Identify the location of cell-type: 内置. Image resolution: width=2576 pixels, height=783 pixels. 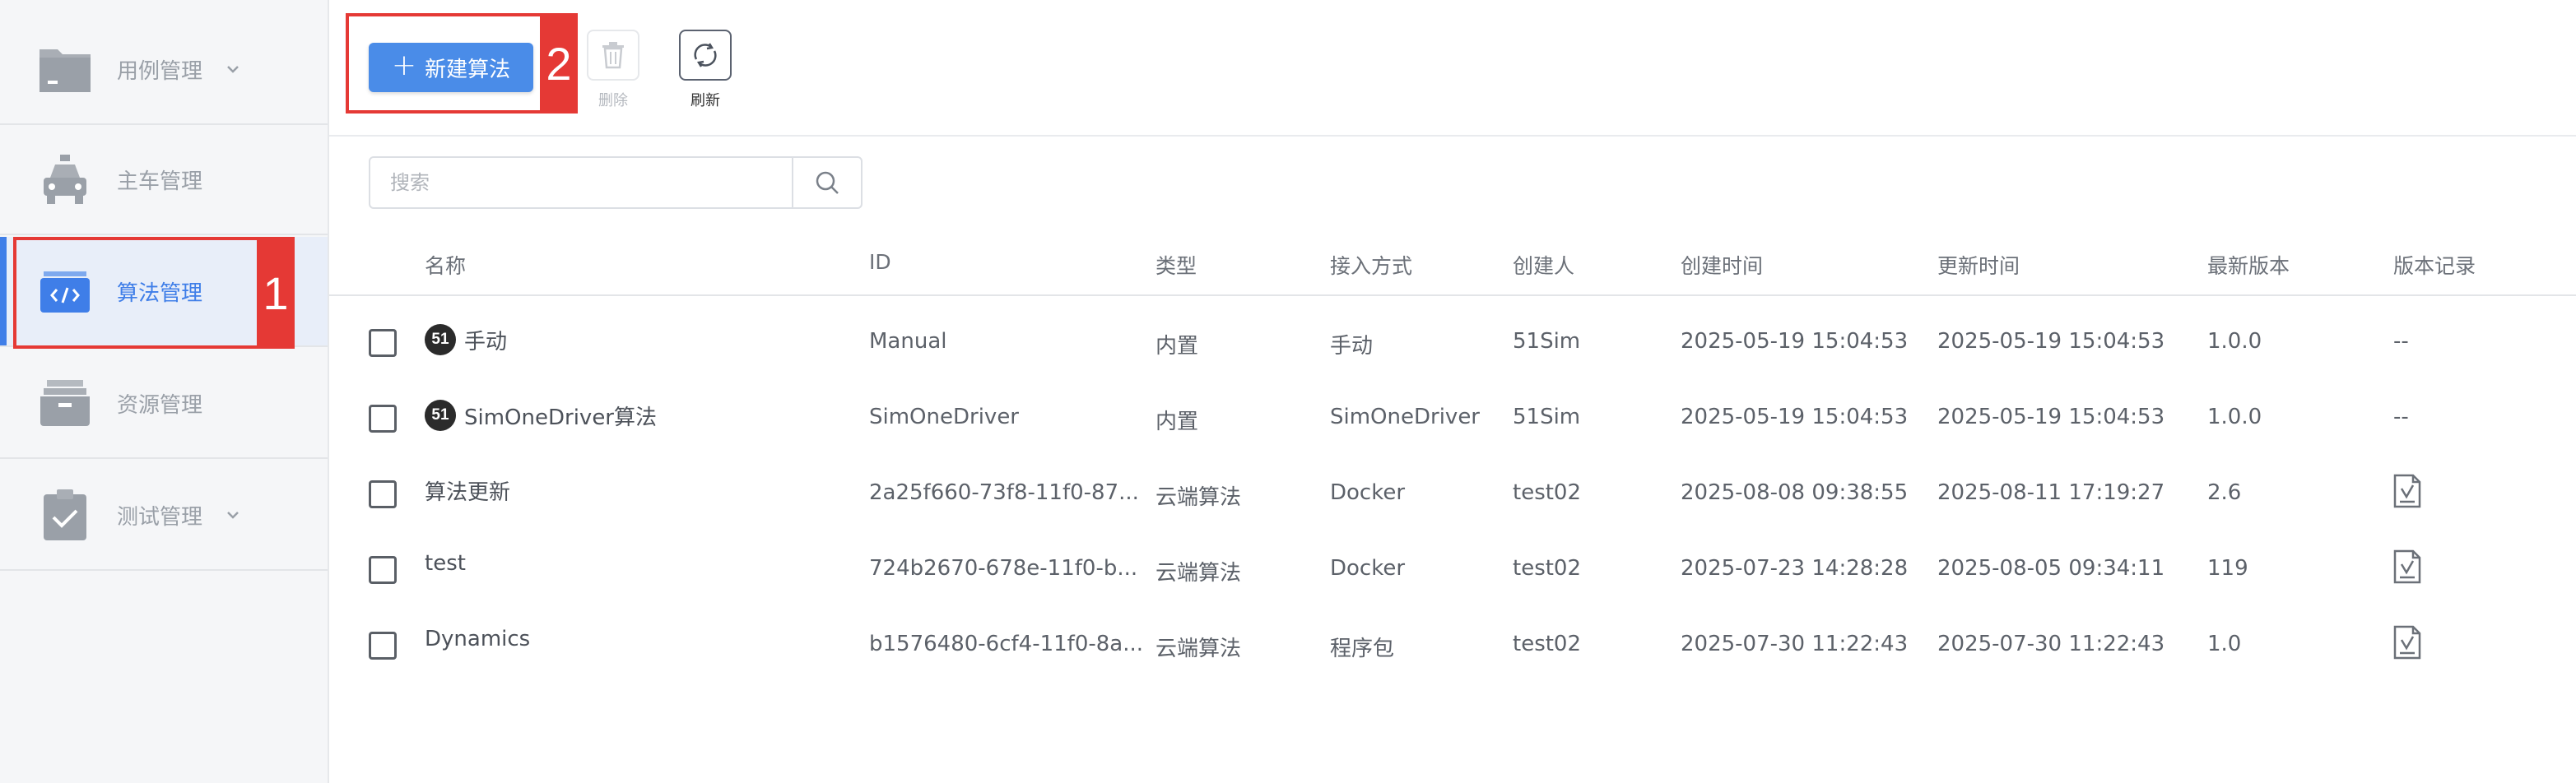
(1177, 346).